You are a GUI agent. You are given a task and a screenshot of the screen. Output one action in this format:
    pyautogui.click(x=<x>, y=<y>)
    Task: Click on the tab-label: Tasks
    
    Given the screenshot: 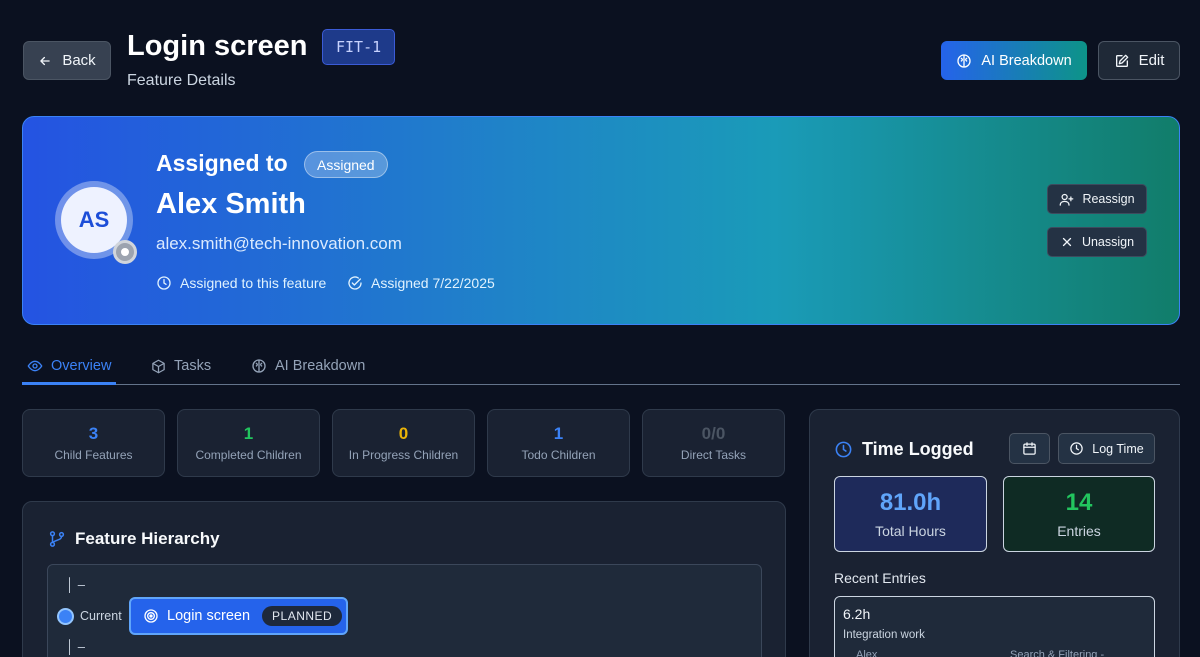 What is the action you would take?
    pyautogui.click(x=193, y=366)
    